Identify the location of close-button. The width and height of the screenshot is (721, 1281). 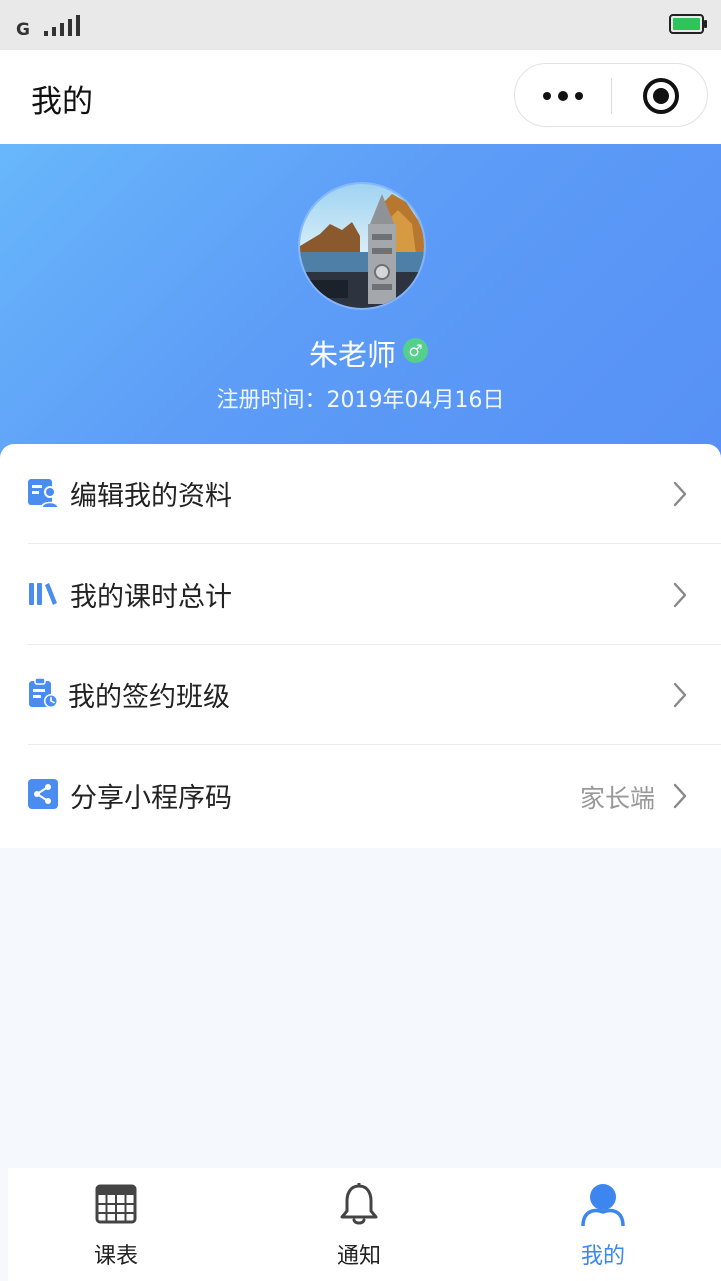
(660, 95).